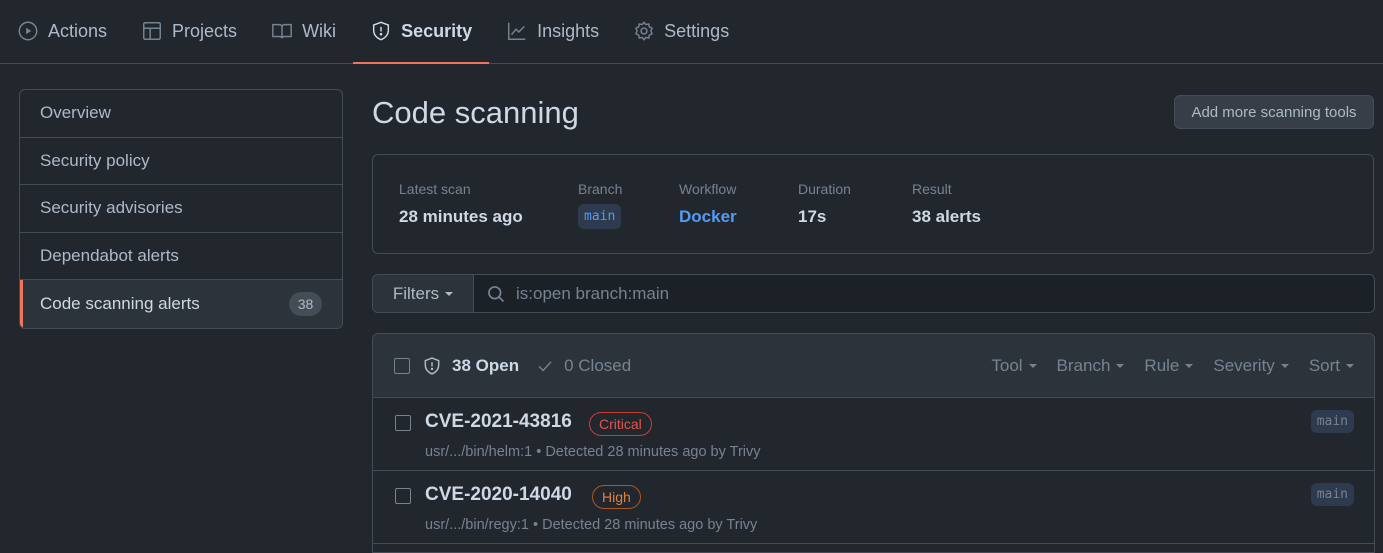 The height and width of the screenshot is (553, 1383). Describe the element at coordinates (95, 160) in the screenshot. I see `sidebar-item-label: Security policy` at that location.